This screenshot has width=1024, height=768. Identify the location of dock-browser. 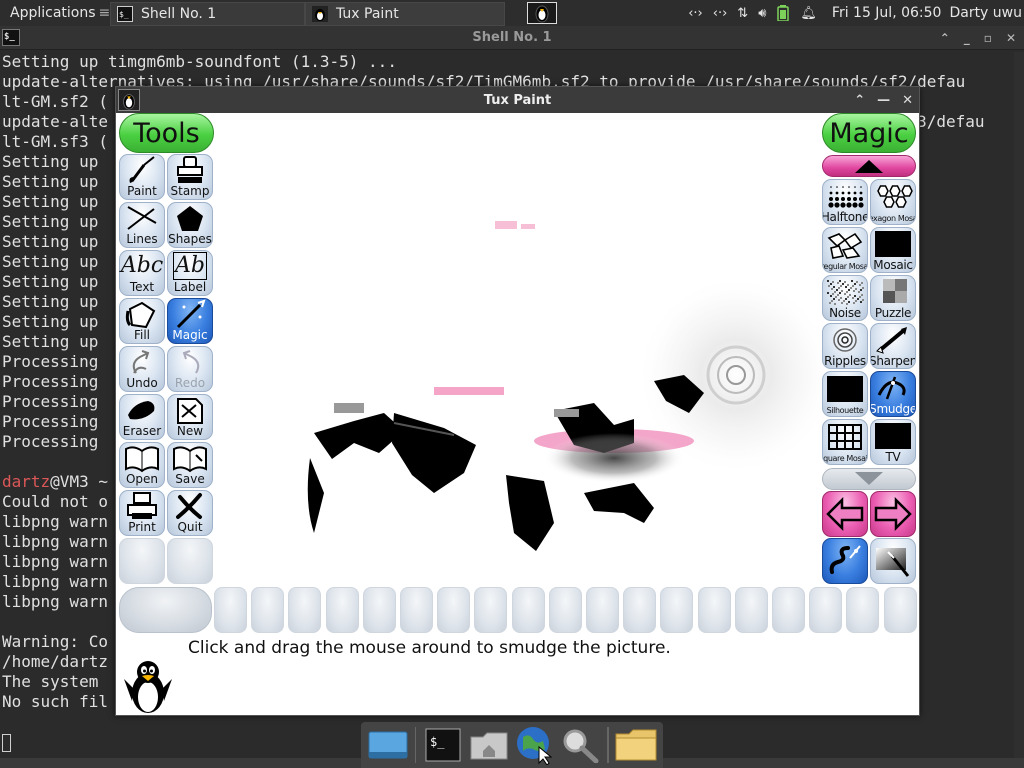
(535, 745).